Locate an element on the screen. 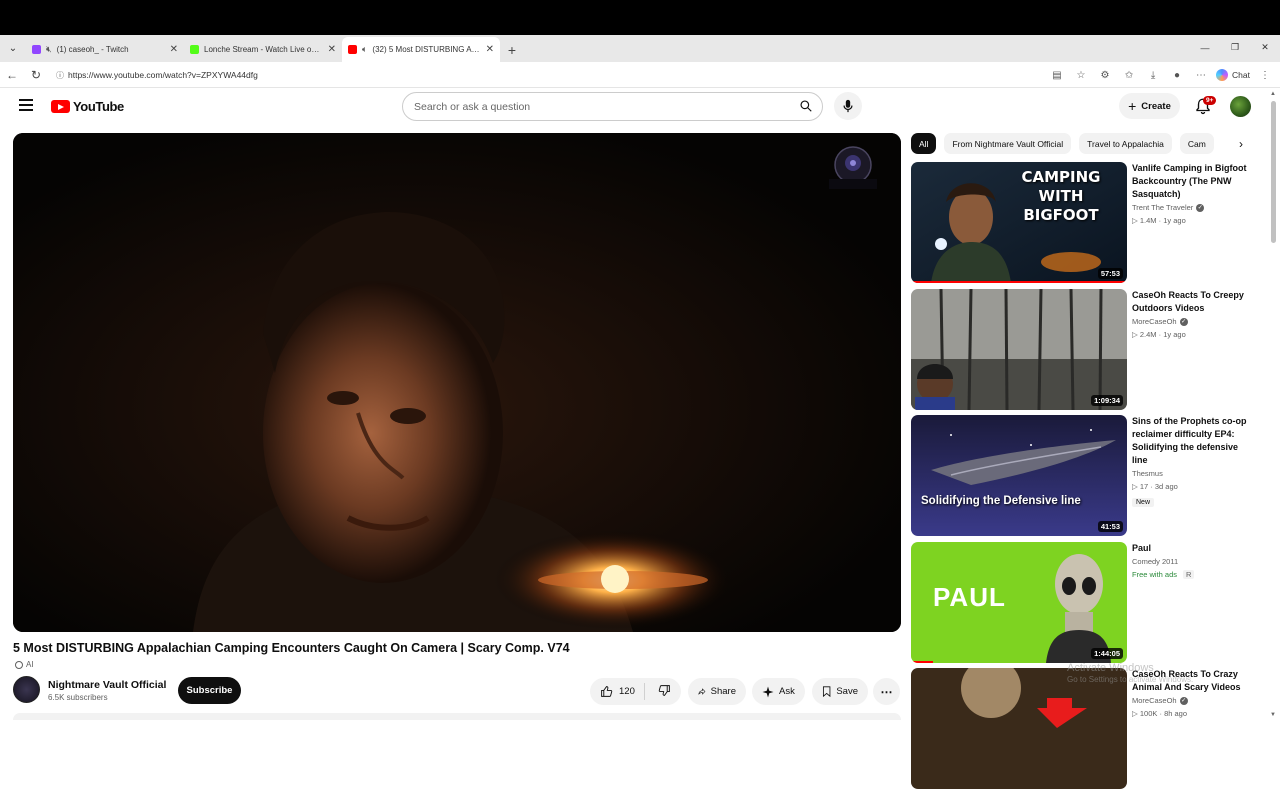 The image size is (1280, 790). chips-next-chevron-icon: › is located at coordinates (1241, 143).